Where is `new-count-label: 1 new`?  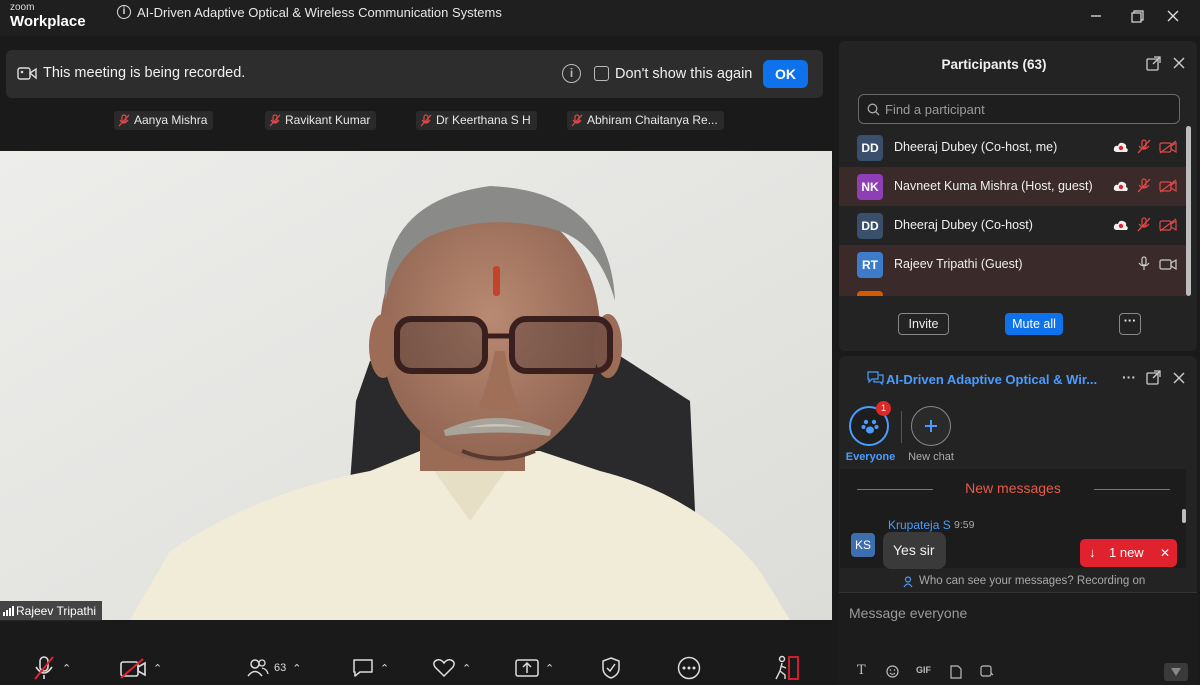 new-count-label: 1 new is located at coordinates (1126, 552).